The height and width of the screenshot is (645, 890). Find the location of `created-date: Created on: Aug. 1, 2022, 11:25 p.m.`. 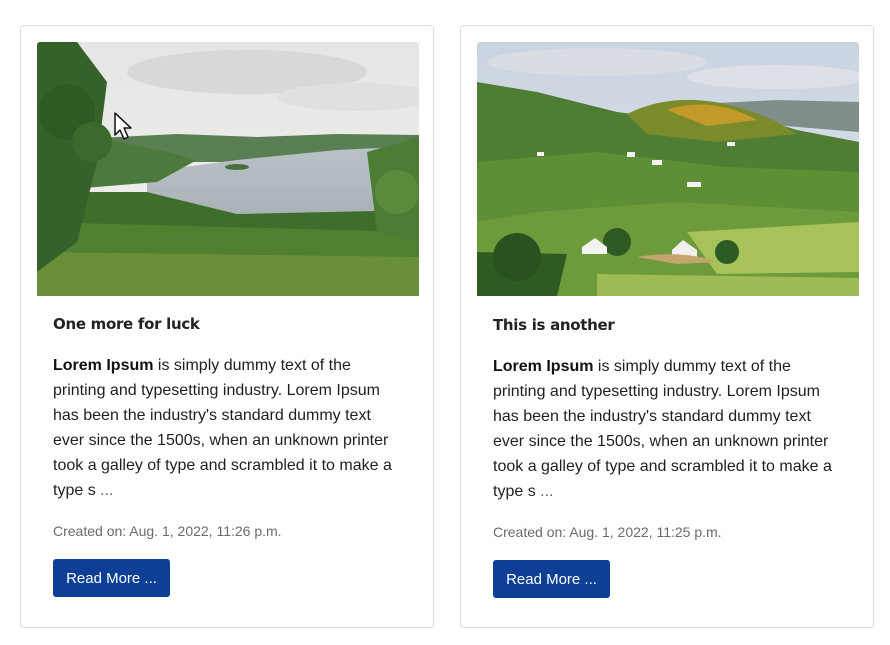

created-date: Created on: Aug. 1, 2022, 11:25 p.m. is located at coordinates (607, 532).